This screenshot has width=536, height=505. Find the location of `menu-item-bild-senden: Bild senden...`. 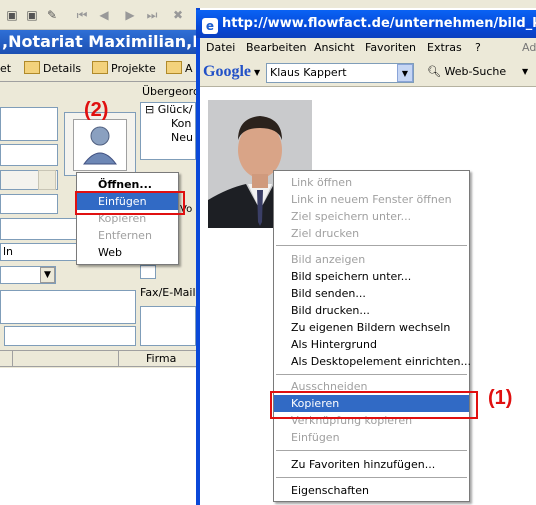

menu-item-bild-senden: Bild senden... is located at coordinates (371, 293).